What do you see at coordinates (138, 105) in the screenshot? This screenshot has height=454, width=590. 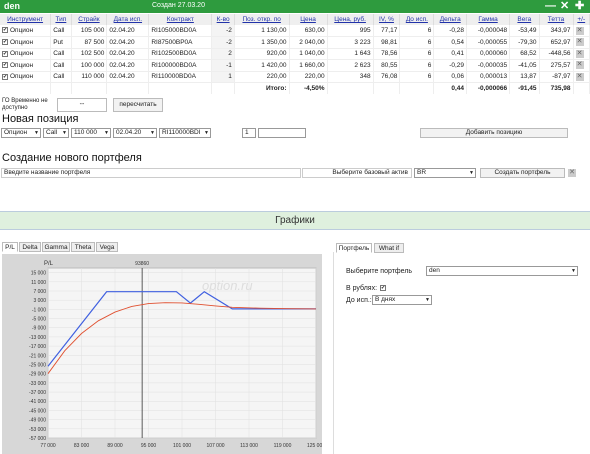 I see `recalc-button: пересчитать` at bounding box center [138, 105].